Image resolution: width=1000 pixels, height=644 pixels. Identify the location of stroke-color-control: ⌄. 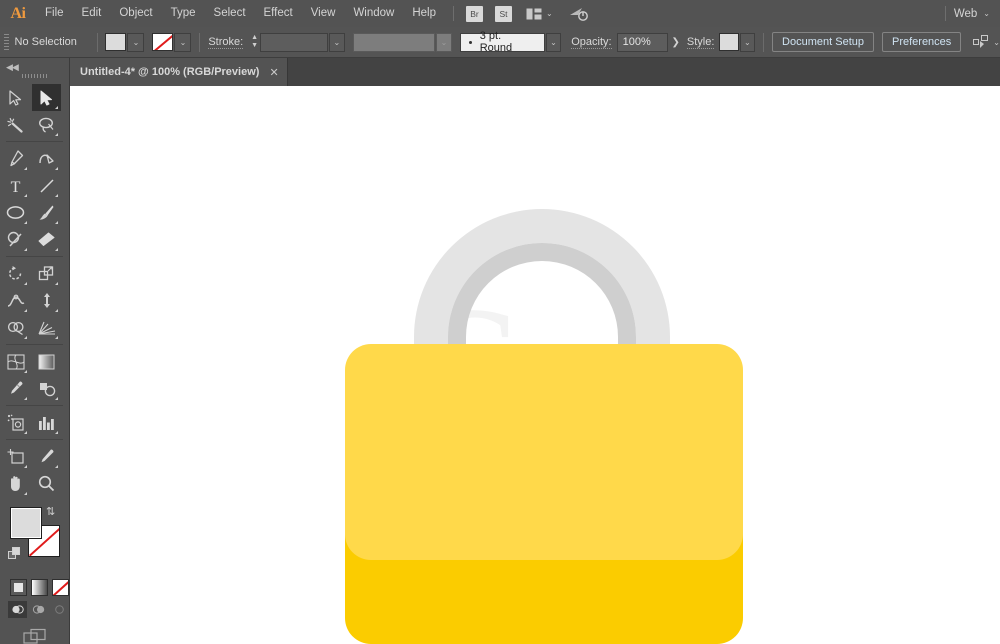
(172, 42).